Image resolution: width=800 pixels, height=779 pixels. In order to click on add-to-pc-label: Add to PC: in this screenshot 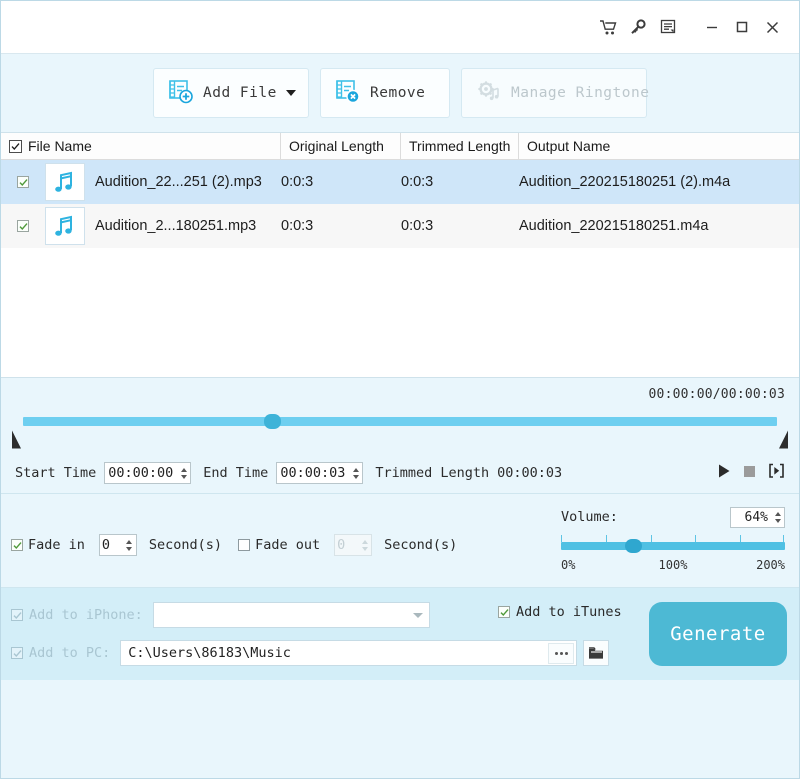, I will do `click(70, 653)`.